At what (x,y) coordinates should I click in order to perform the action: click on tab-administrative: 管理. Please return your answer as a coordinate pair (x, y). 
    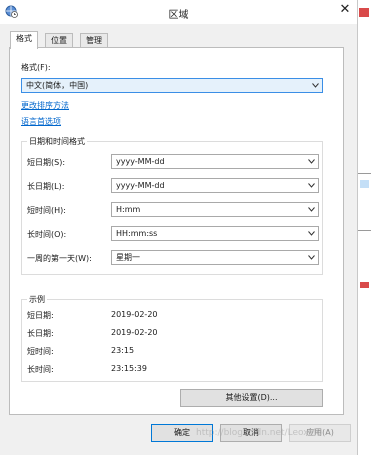
    Looking at the image, I should click on (94, 40).